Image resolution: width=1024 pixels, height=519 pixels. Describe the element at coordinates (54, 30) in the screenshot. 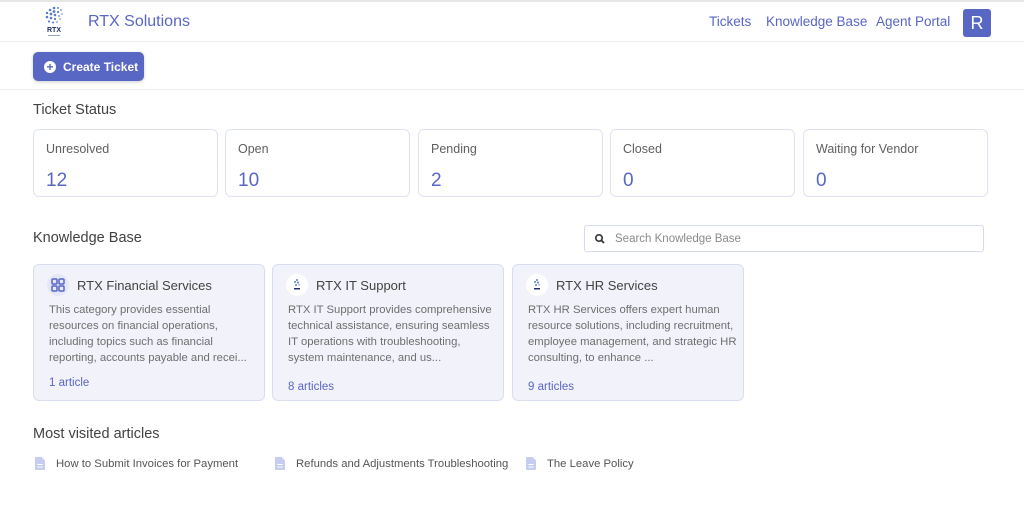

I see `svg-text: RTX` at that location.